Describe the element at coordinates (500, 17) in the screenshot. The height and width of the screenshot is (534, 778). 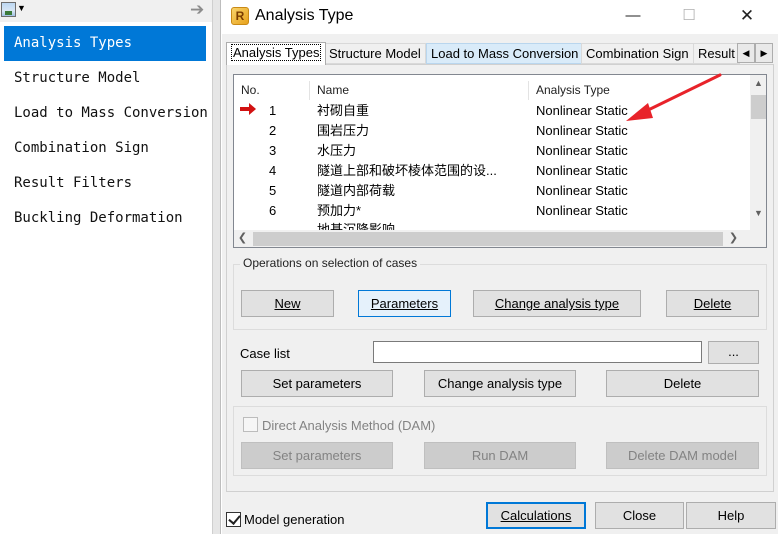
I see `title-bar: R Analysis Type — ☐ ✕` at that location.